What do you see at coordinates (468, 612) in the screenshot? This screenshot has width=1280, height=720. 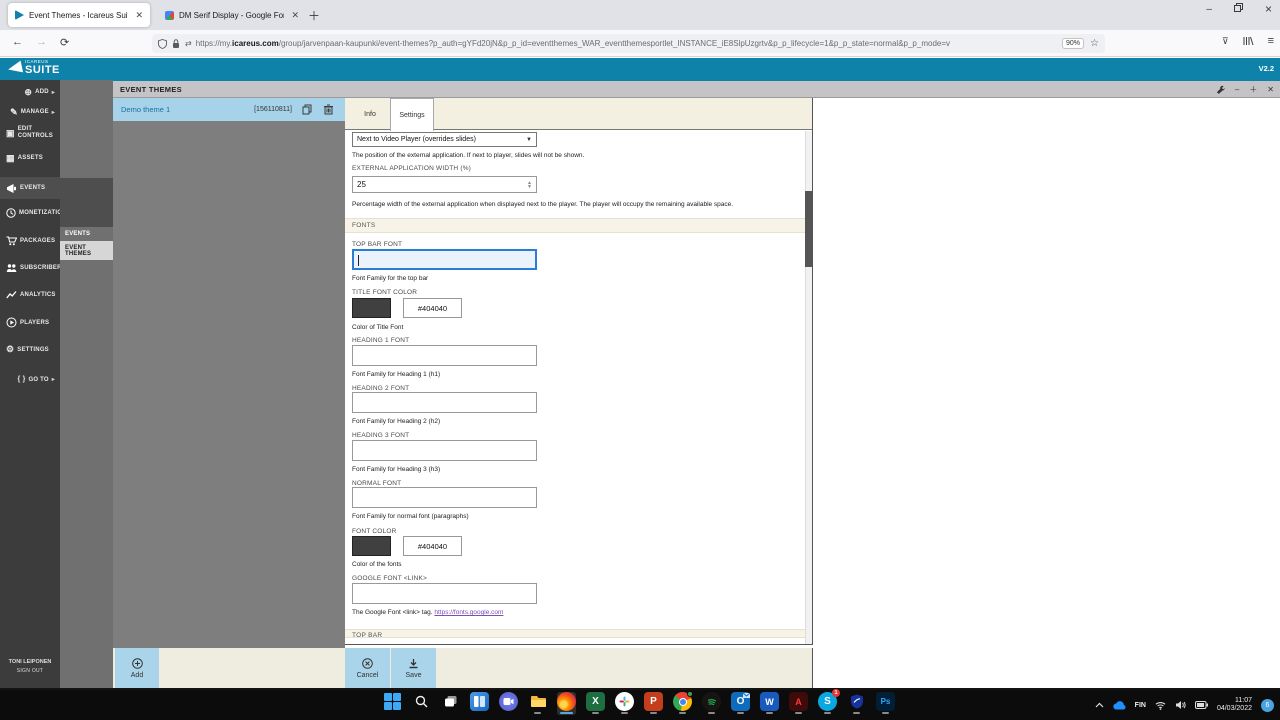 I see `google-fonts-link: https://fonts.google.com` at bounding box center [468, 612].